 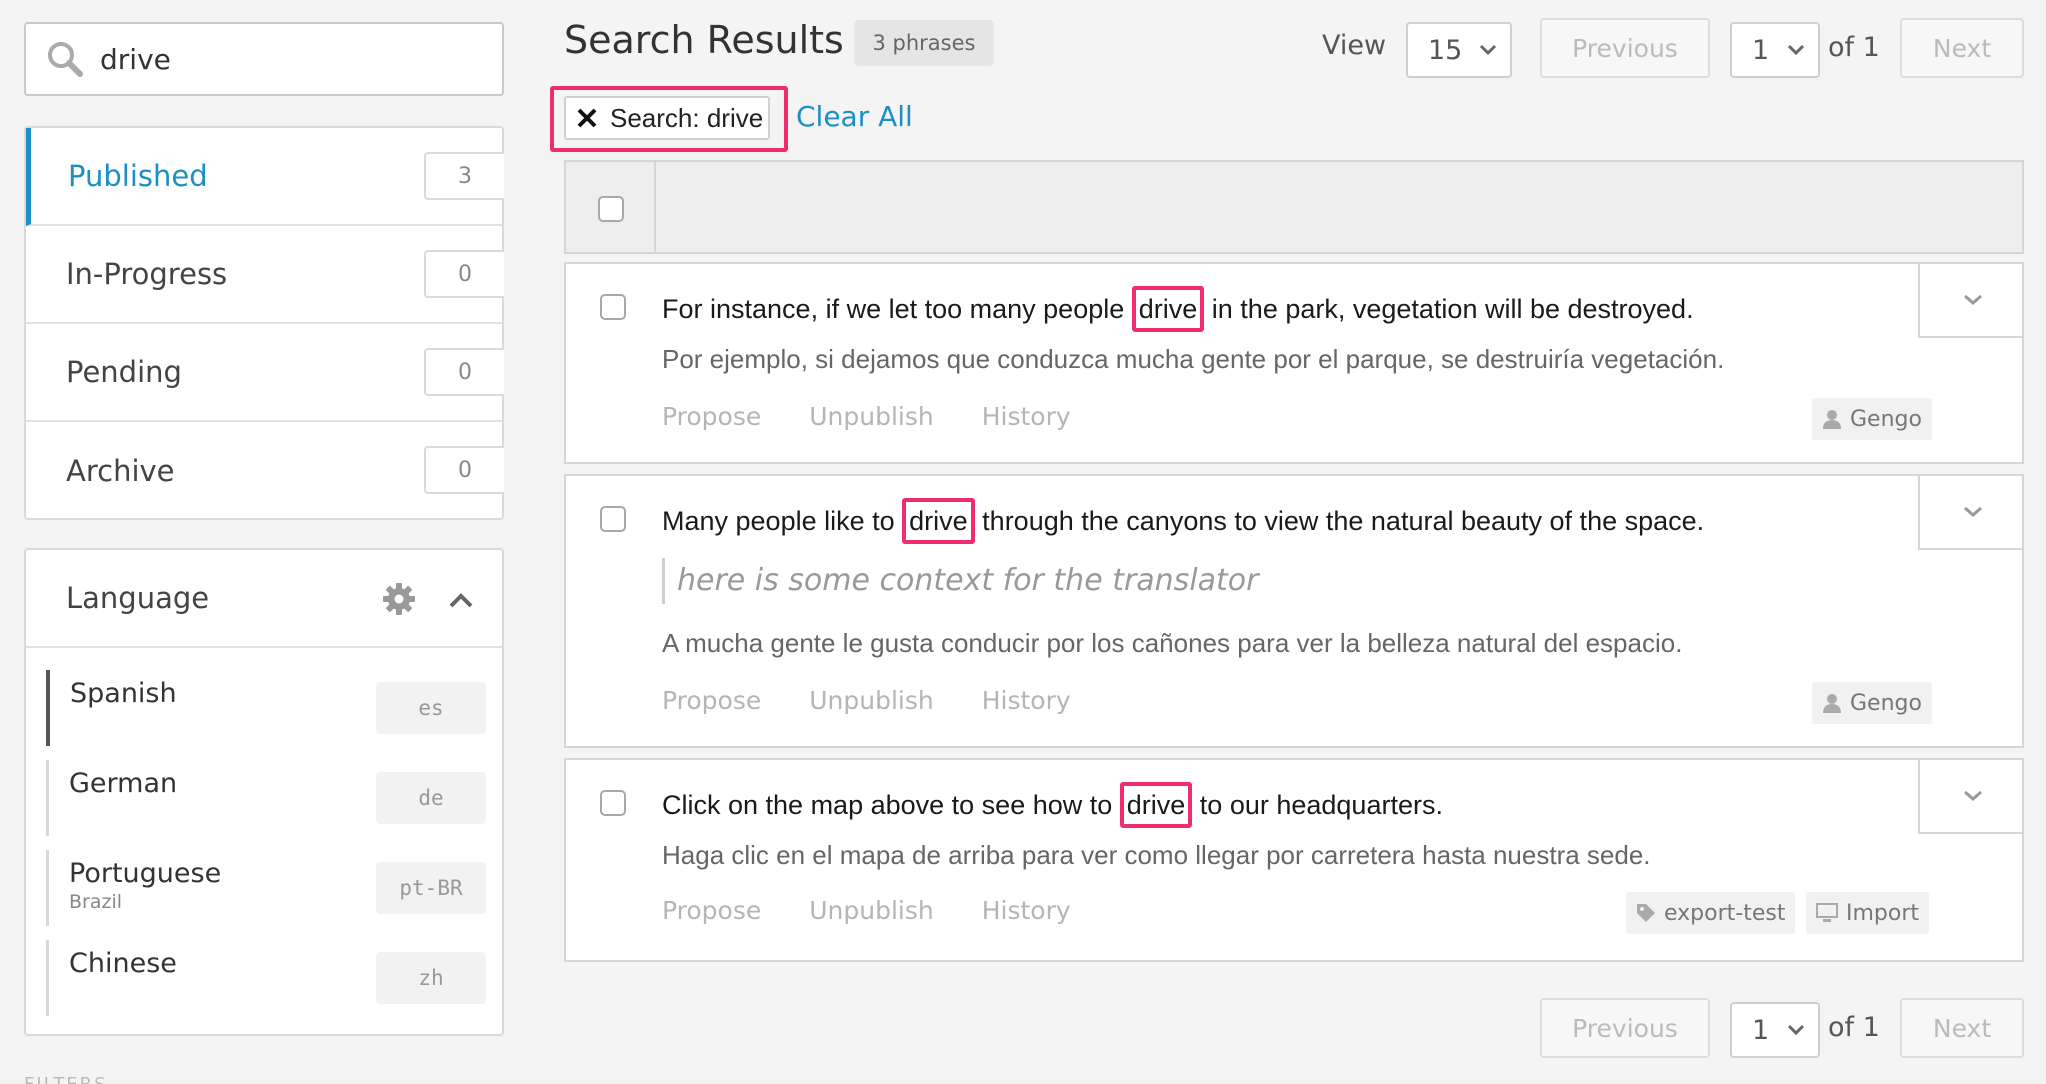 What do you see at coordinates (924, 43) in the screenshot?
I see `phrase-count-badge: 3 phrases` at bounding box center [924, 43].